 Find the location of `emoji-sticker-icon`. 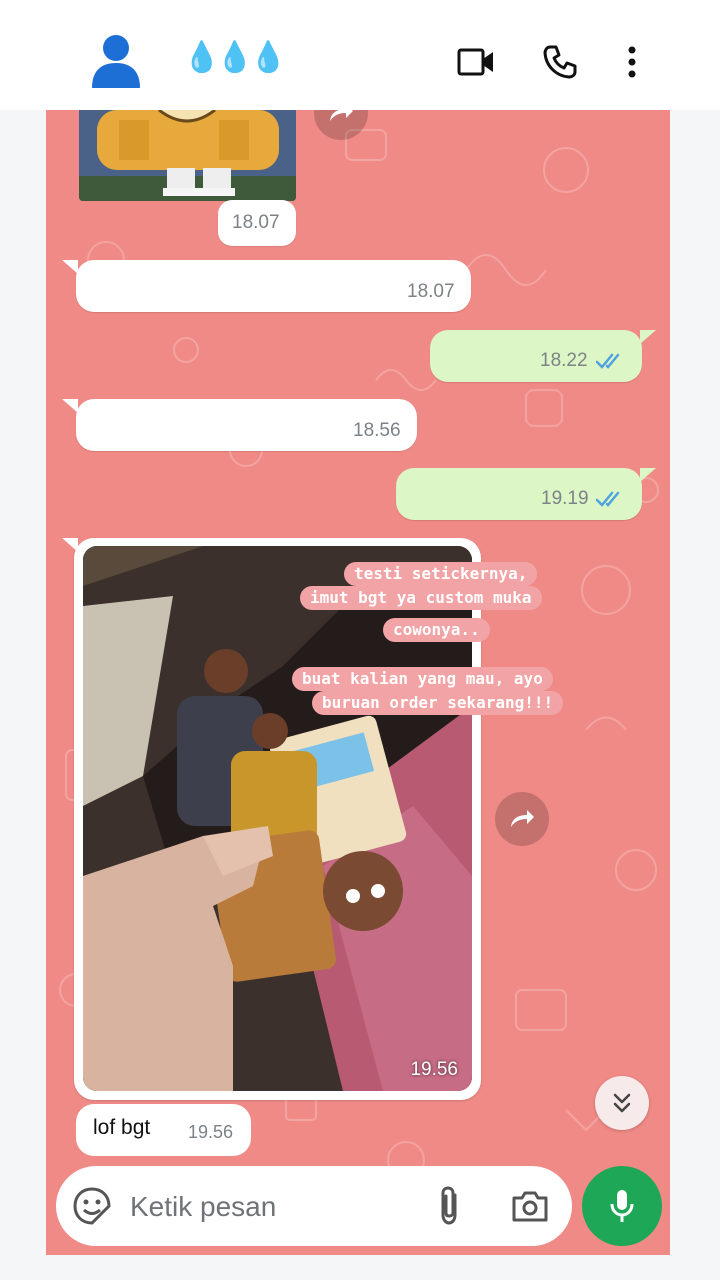

emoji-sticker-icon is located at coordinates (92, 1206).